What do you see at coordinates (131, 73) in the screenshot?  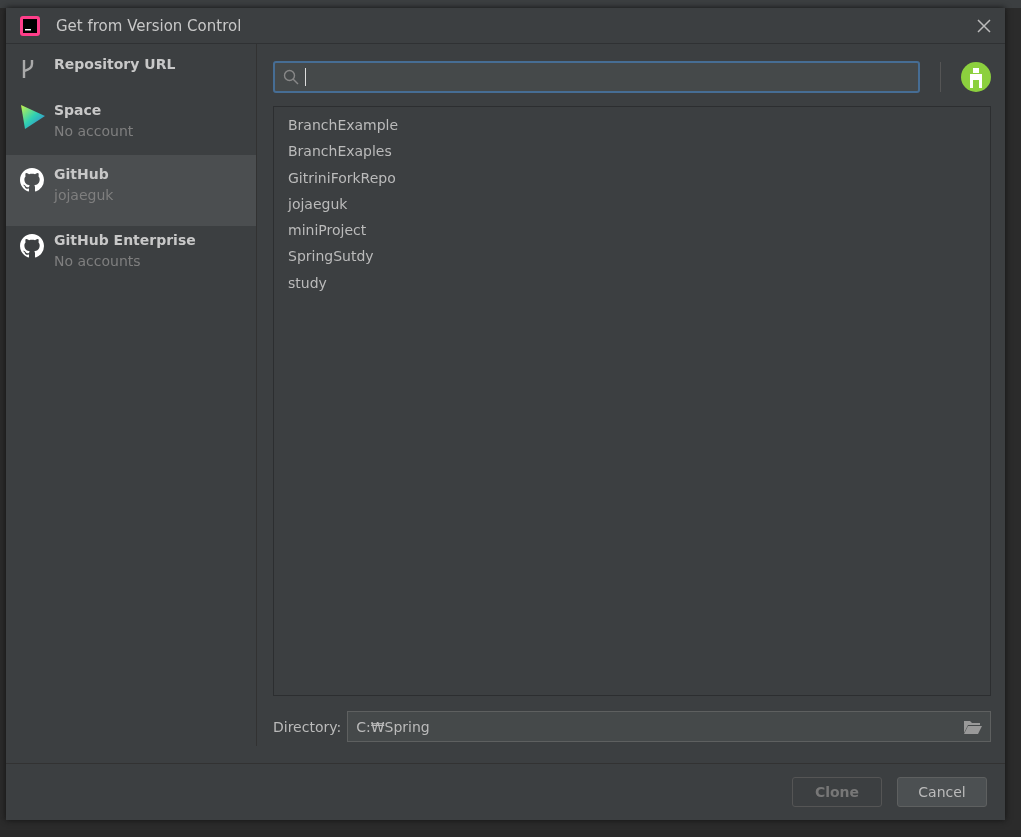 I see `sidebar-item: Repository URL` at bounding box center [131, 73].